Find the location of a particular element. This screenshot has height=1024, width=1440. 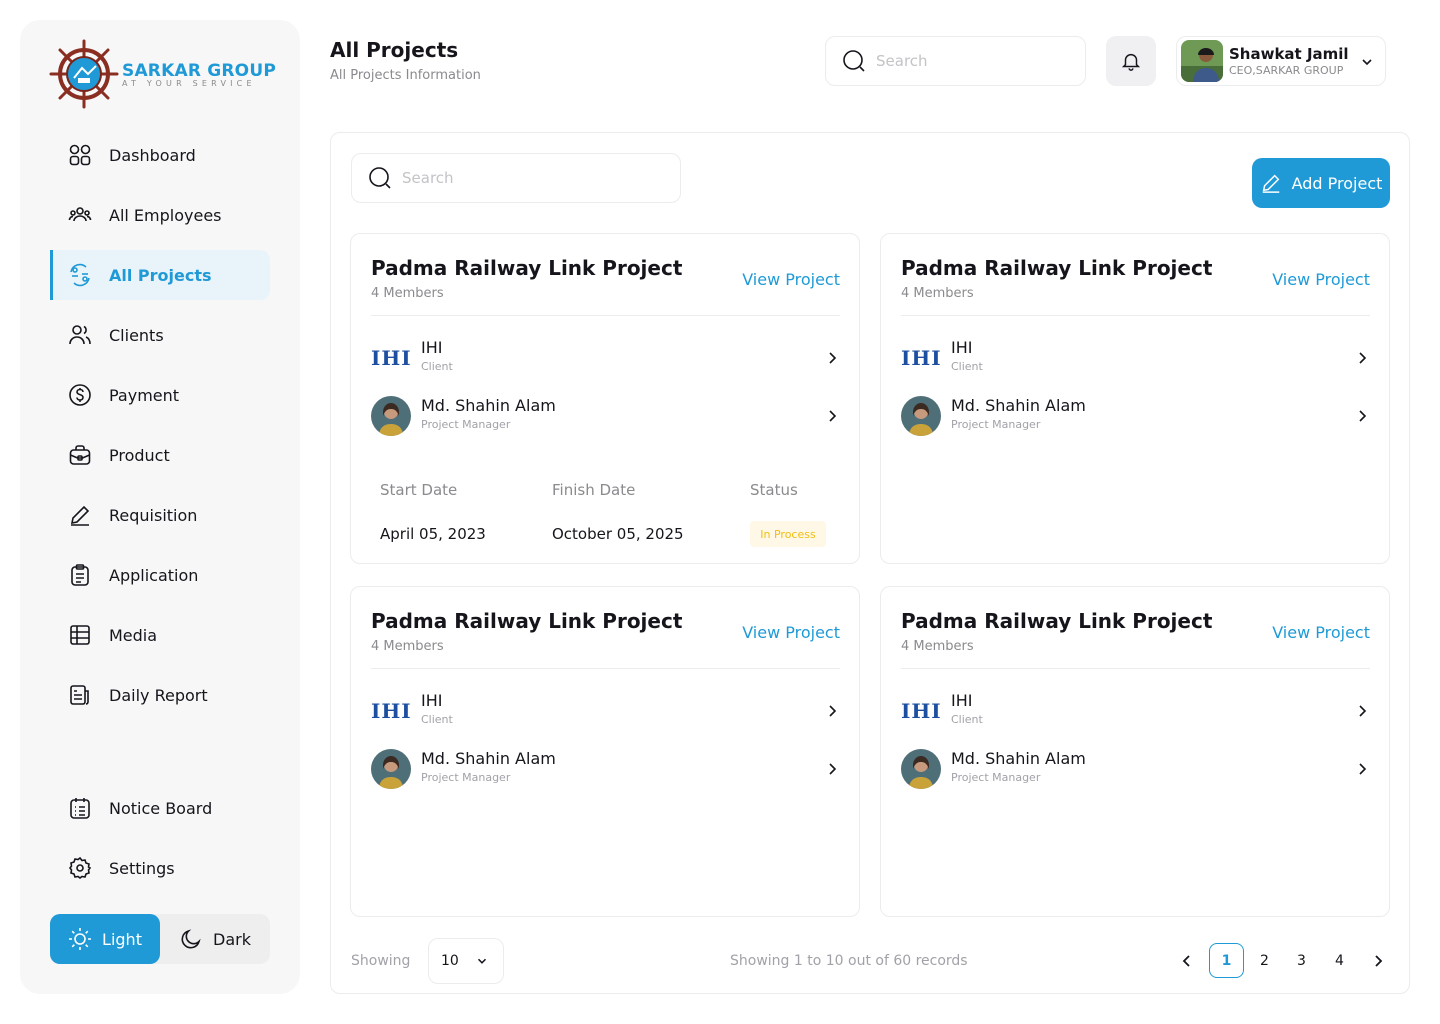

status-label: Status is located at coordinates (774, 490).